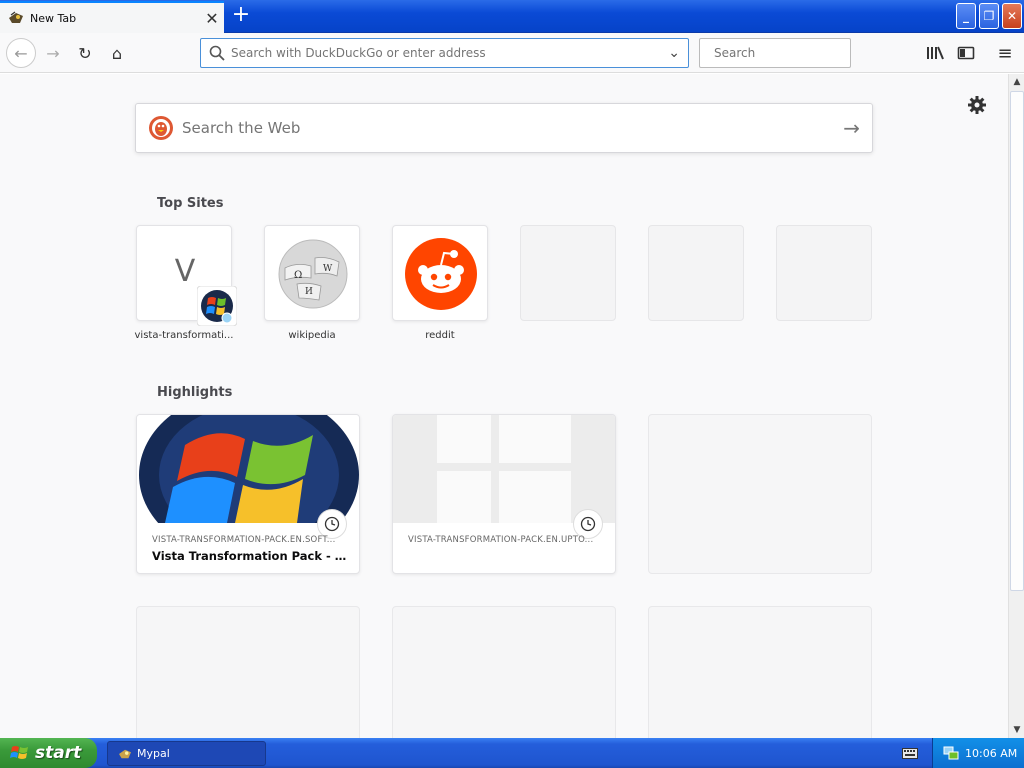 This screenshot has height=768, width=1024. I want to click on reload-button: ↻, so click(85, 53).